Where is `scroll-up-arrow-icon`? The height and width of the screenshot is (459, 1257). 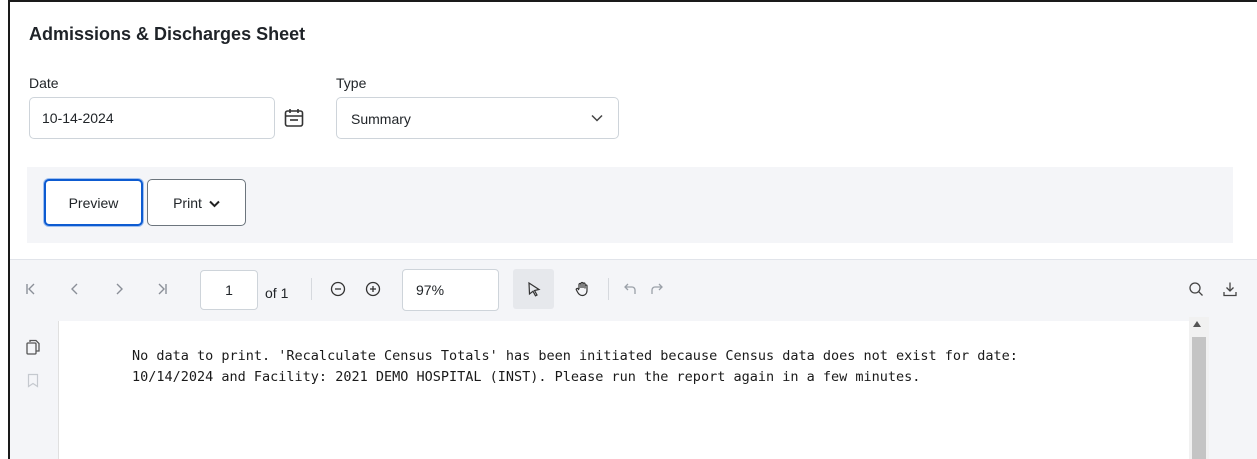
scroll-up-arrow-icon is located at coordinates (1197, 324).